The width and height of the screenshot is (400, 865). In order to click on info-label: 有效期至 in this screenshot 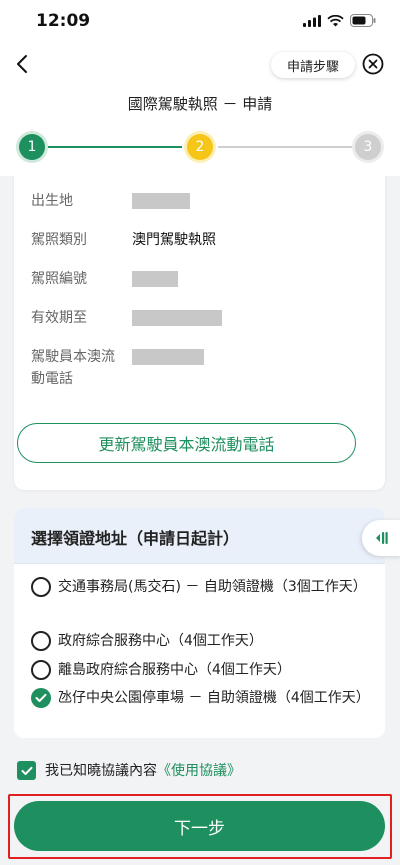, I will do `click(59, 318)`.